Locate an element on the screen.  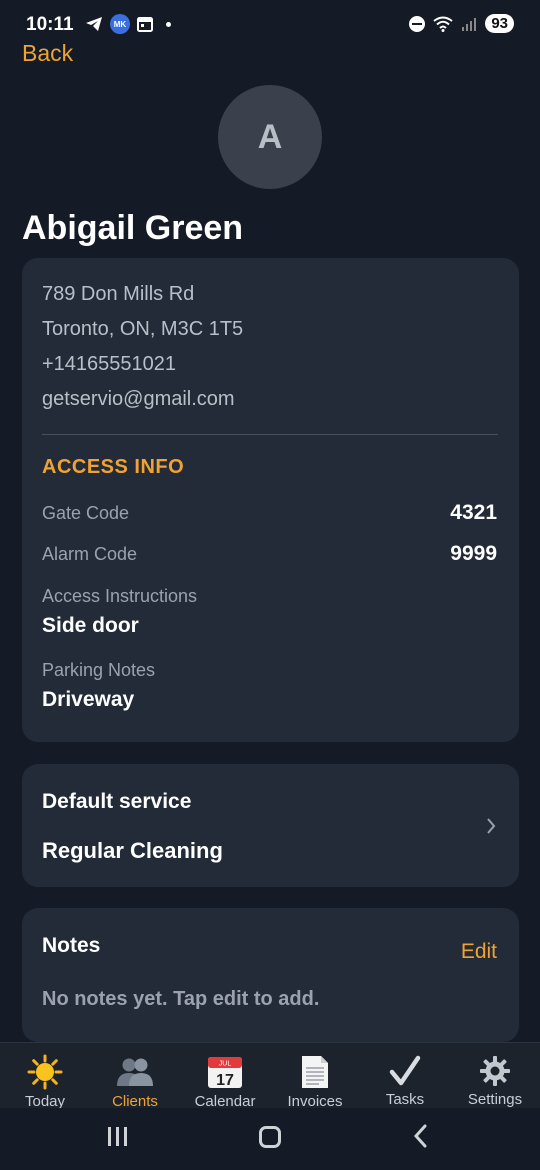
wifi-icon is located at coordinates (443, 24).